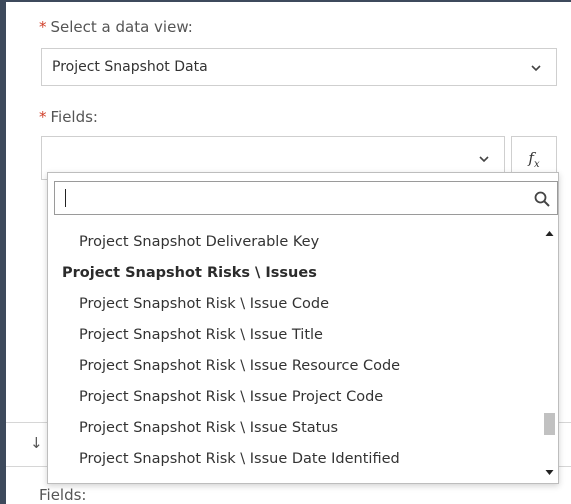 The image size is (571, 504). I want to click on dropdown-search-box, so click(306, 198).